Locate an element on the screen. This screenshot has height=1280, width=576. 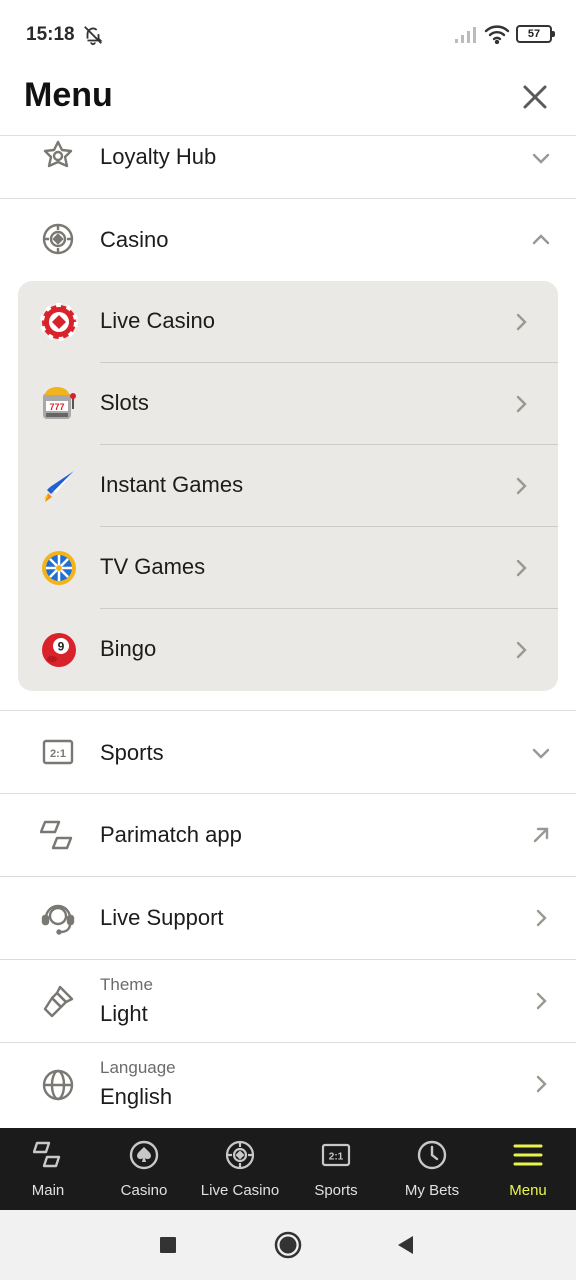
header: Menu is located at coordinates (288, 103).